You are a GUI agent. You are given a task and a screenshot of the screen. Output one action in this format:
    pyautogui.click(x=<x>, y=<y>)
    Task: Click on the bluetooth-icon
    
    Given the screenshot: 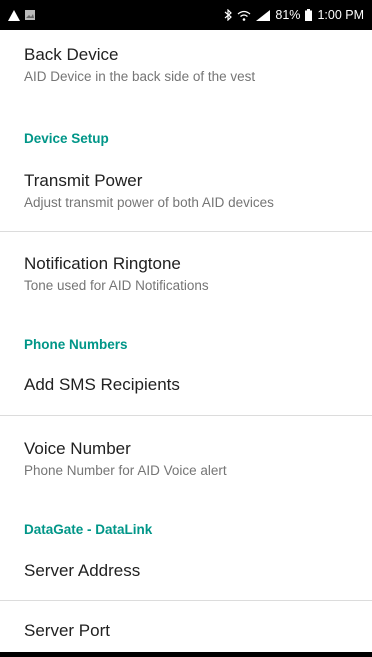 What is the action you would take?
    pyautogui.click(x=228, y=15)
    